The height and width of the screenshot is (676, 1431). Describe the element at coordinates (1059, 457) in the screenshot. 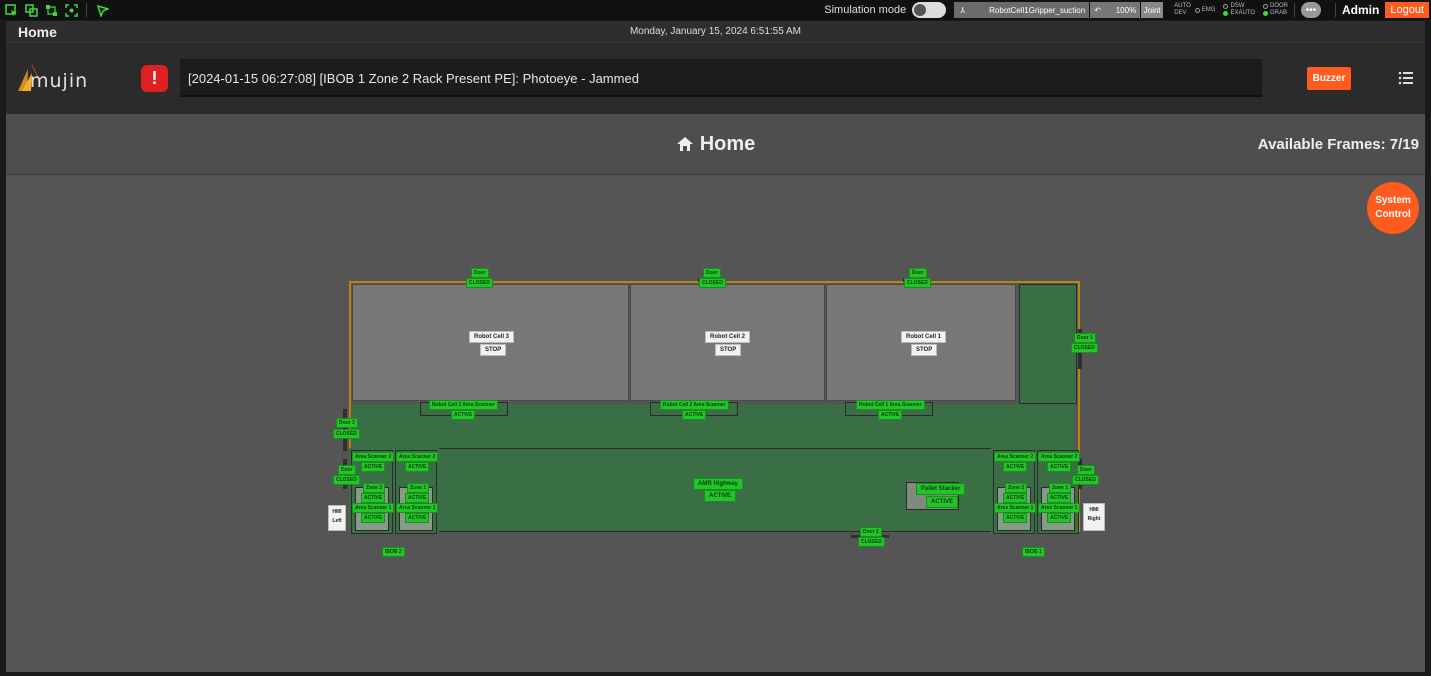

I see `ibob-1-right-area-scanner-2: Area Scanner 2` at that location.